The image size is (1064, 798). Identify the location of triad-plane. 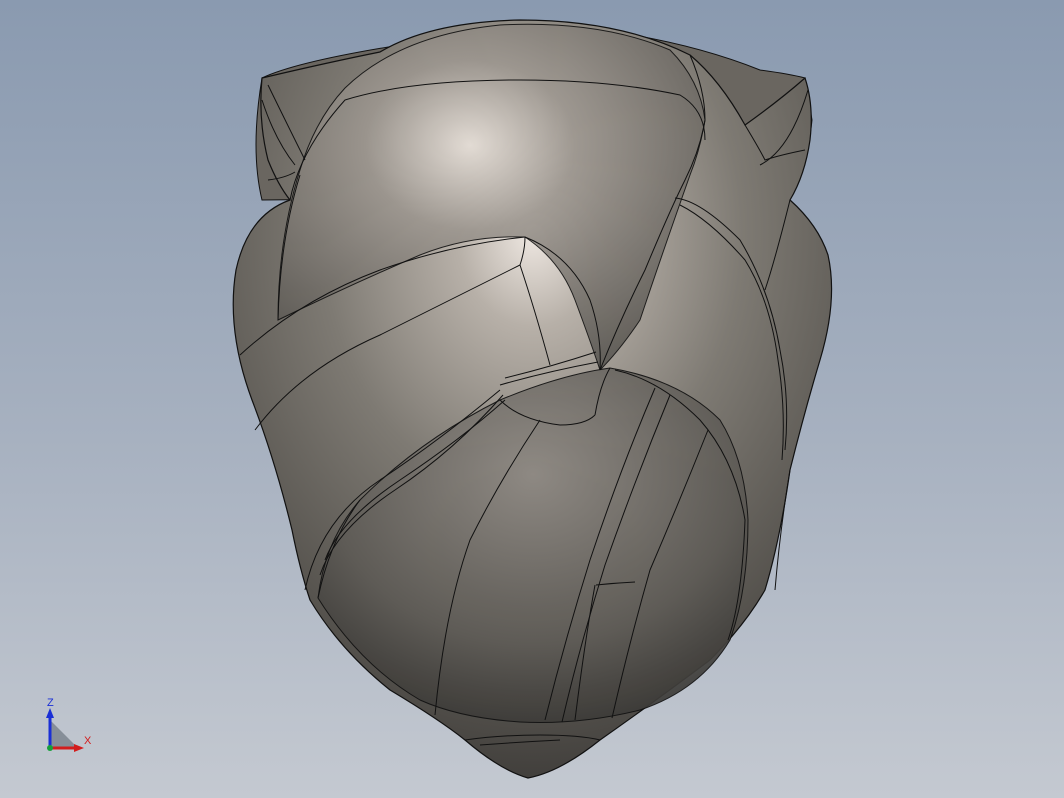
(64, 734).